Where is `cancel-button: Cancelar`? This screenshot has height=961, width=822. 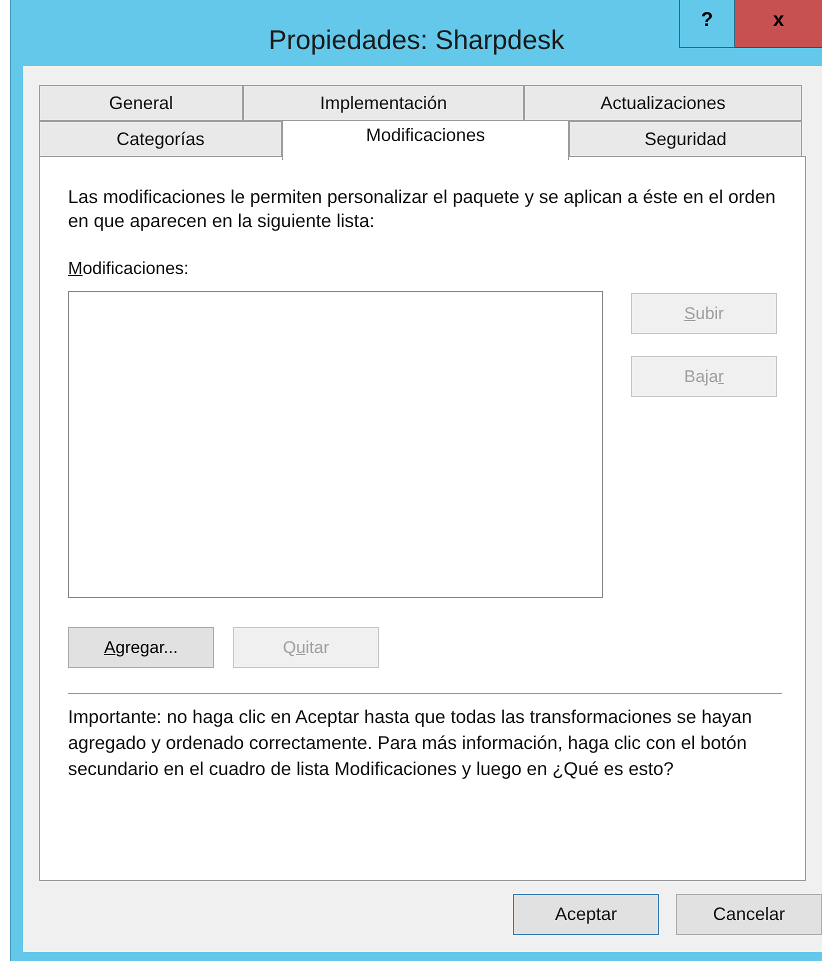 cancel-button: Cancelar is located at coordinates (749, 914).